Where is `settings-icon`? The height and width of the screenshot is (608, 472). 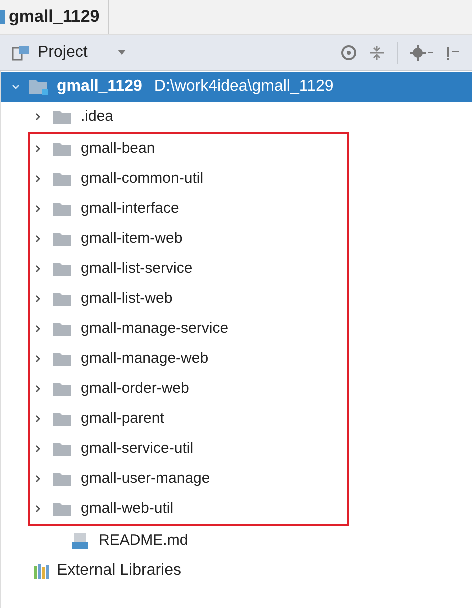
settings-icon is located at coordinates (422, 52).